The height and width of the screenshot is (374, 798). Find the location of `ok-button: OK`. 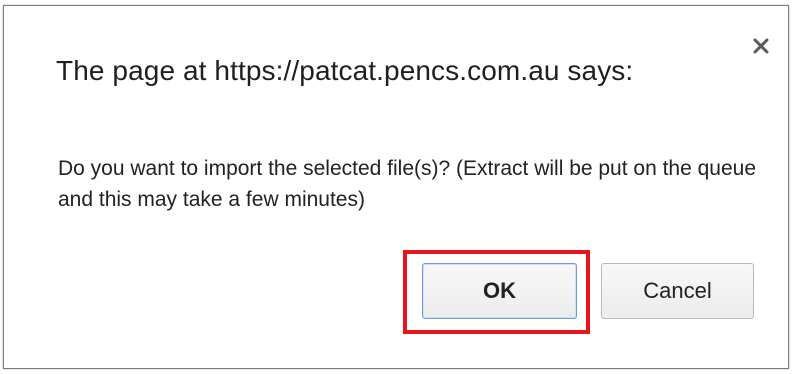

ok-button: OK is located at coordinates (499, 291).